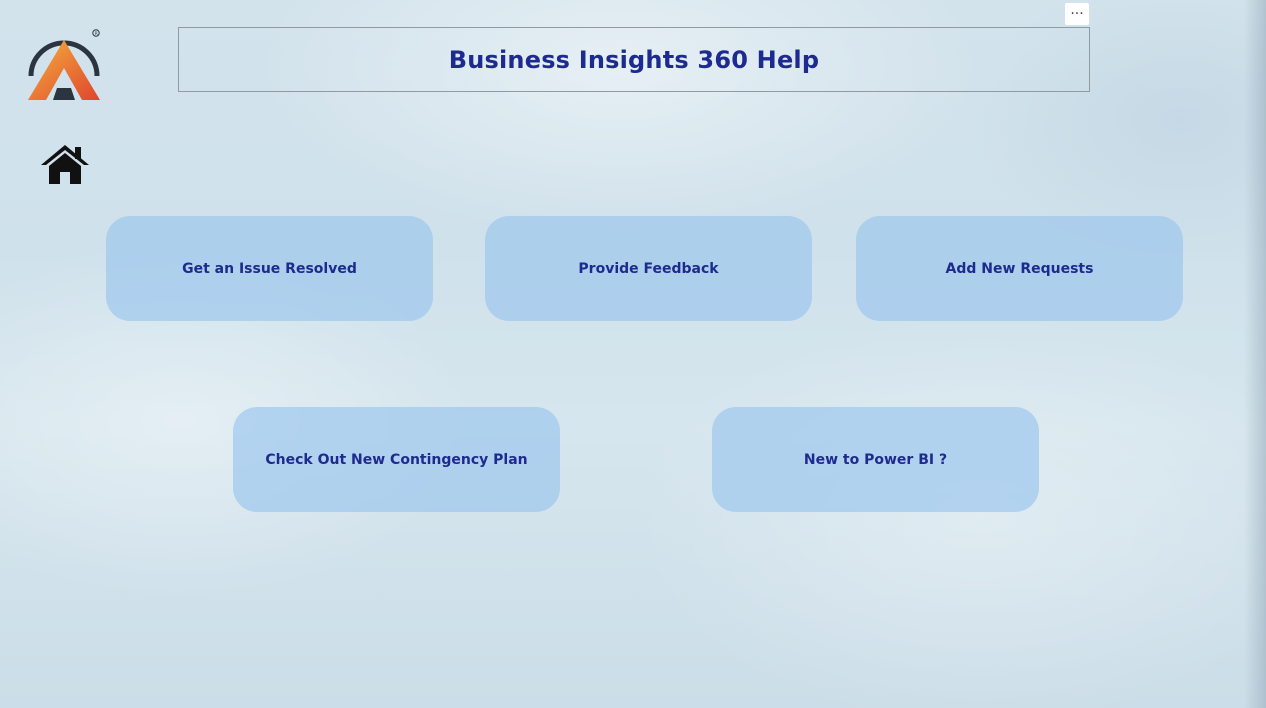 The image size is (1266, 708). I want to click on ellipsis-icon: ···, so click(1077, 14).